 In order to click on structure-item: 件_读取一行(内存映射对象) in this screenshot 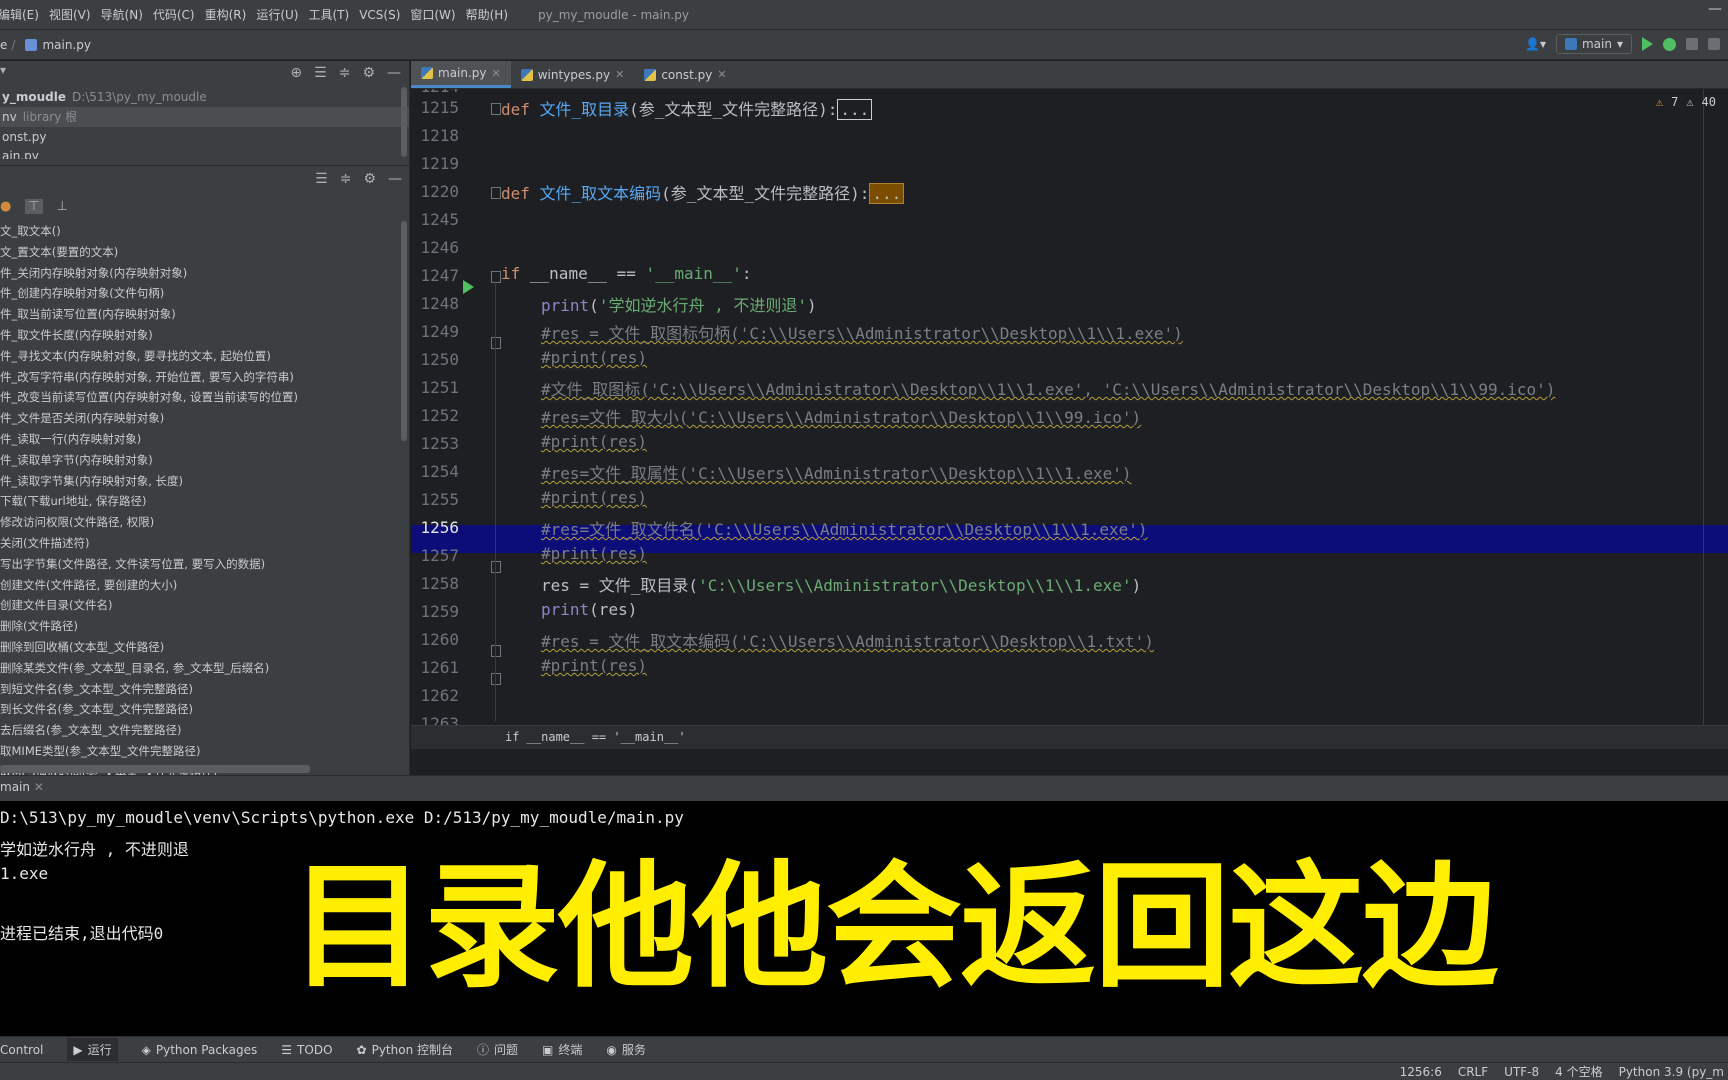, I will do `click(200, 439)`.